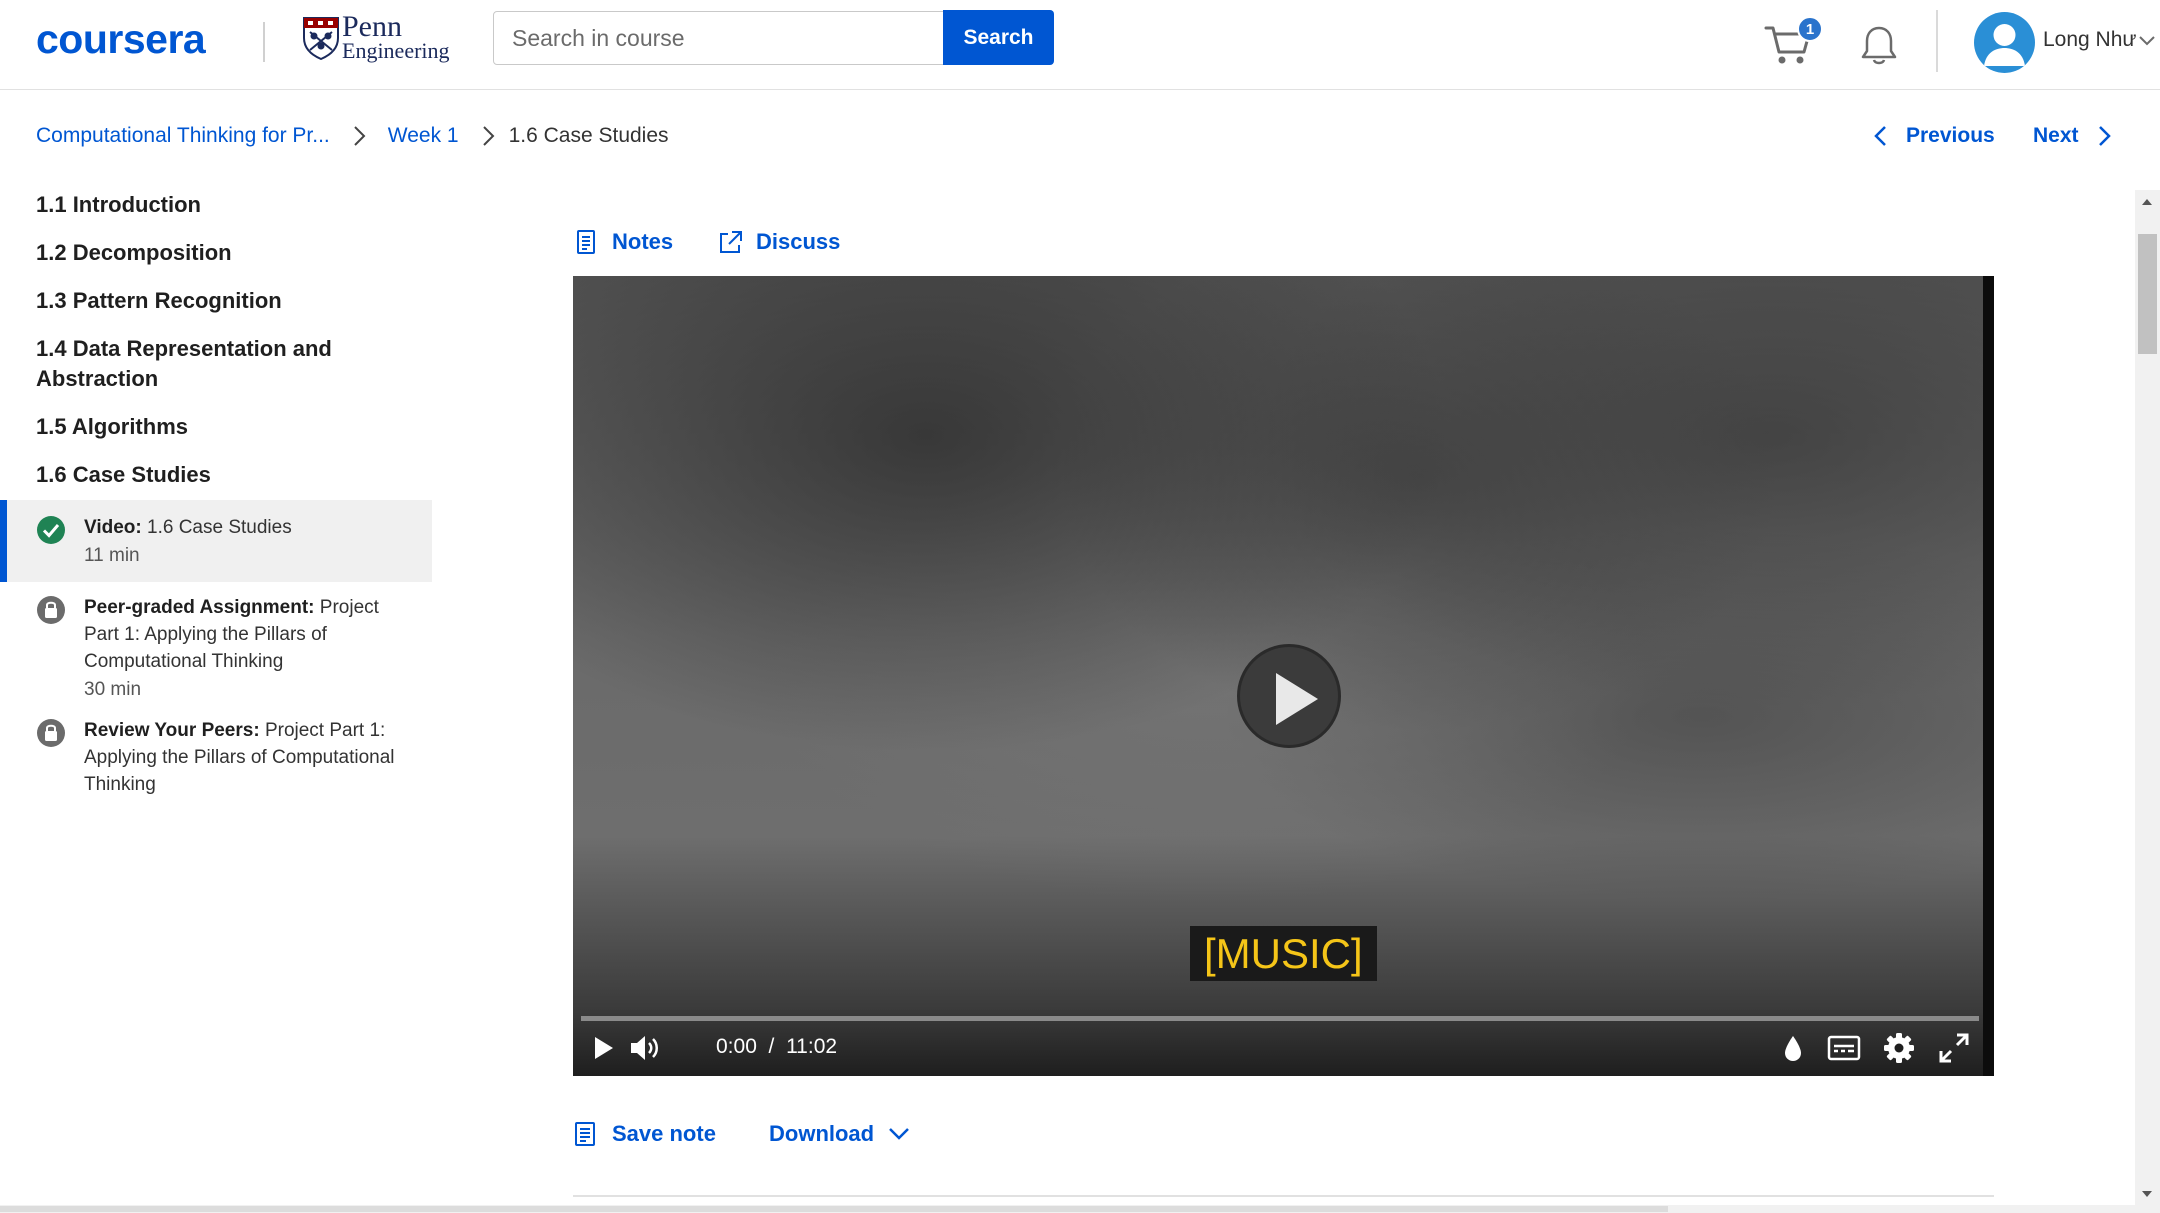  I want to click on previous-button: Previous, so click(1933, 136).